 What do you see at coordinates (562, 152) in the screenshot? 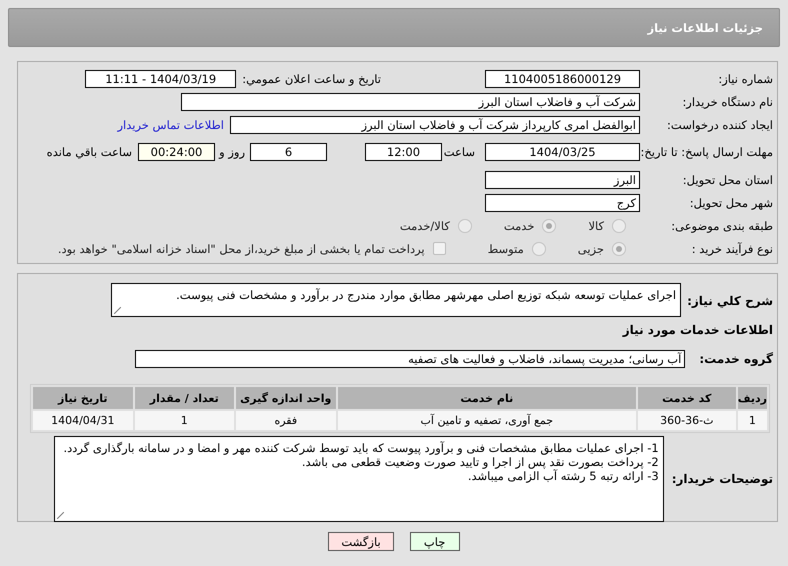
I see `deadline-date-field: 1404/03/25` at bounding box center [562, 152].